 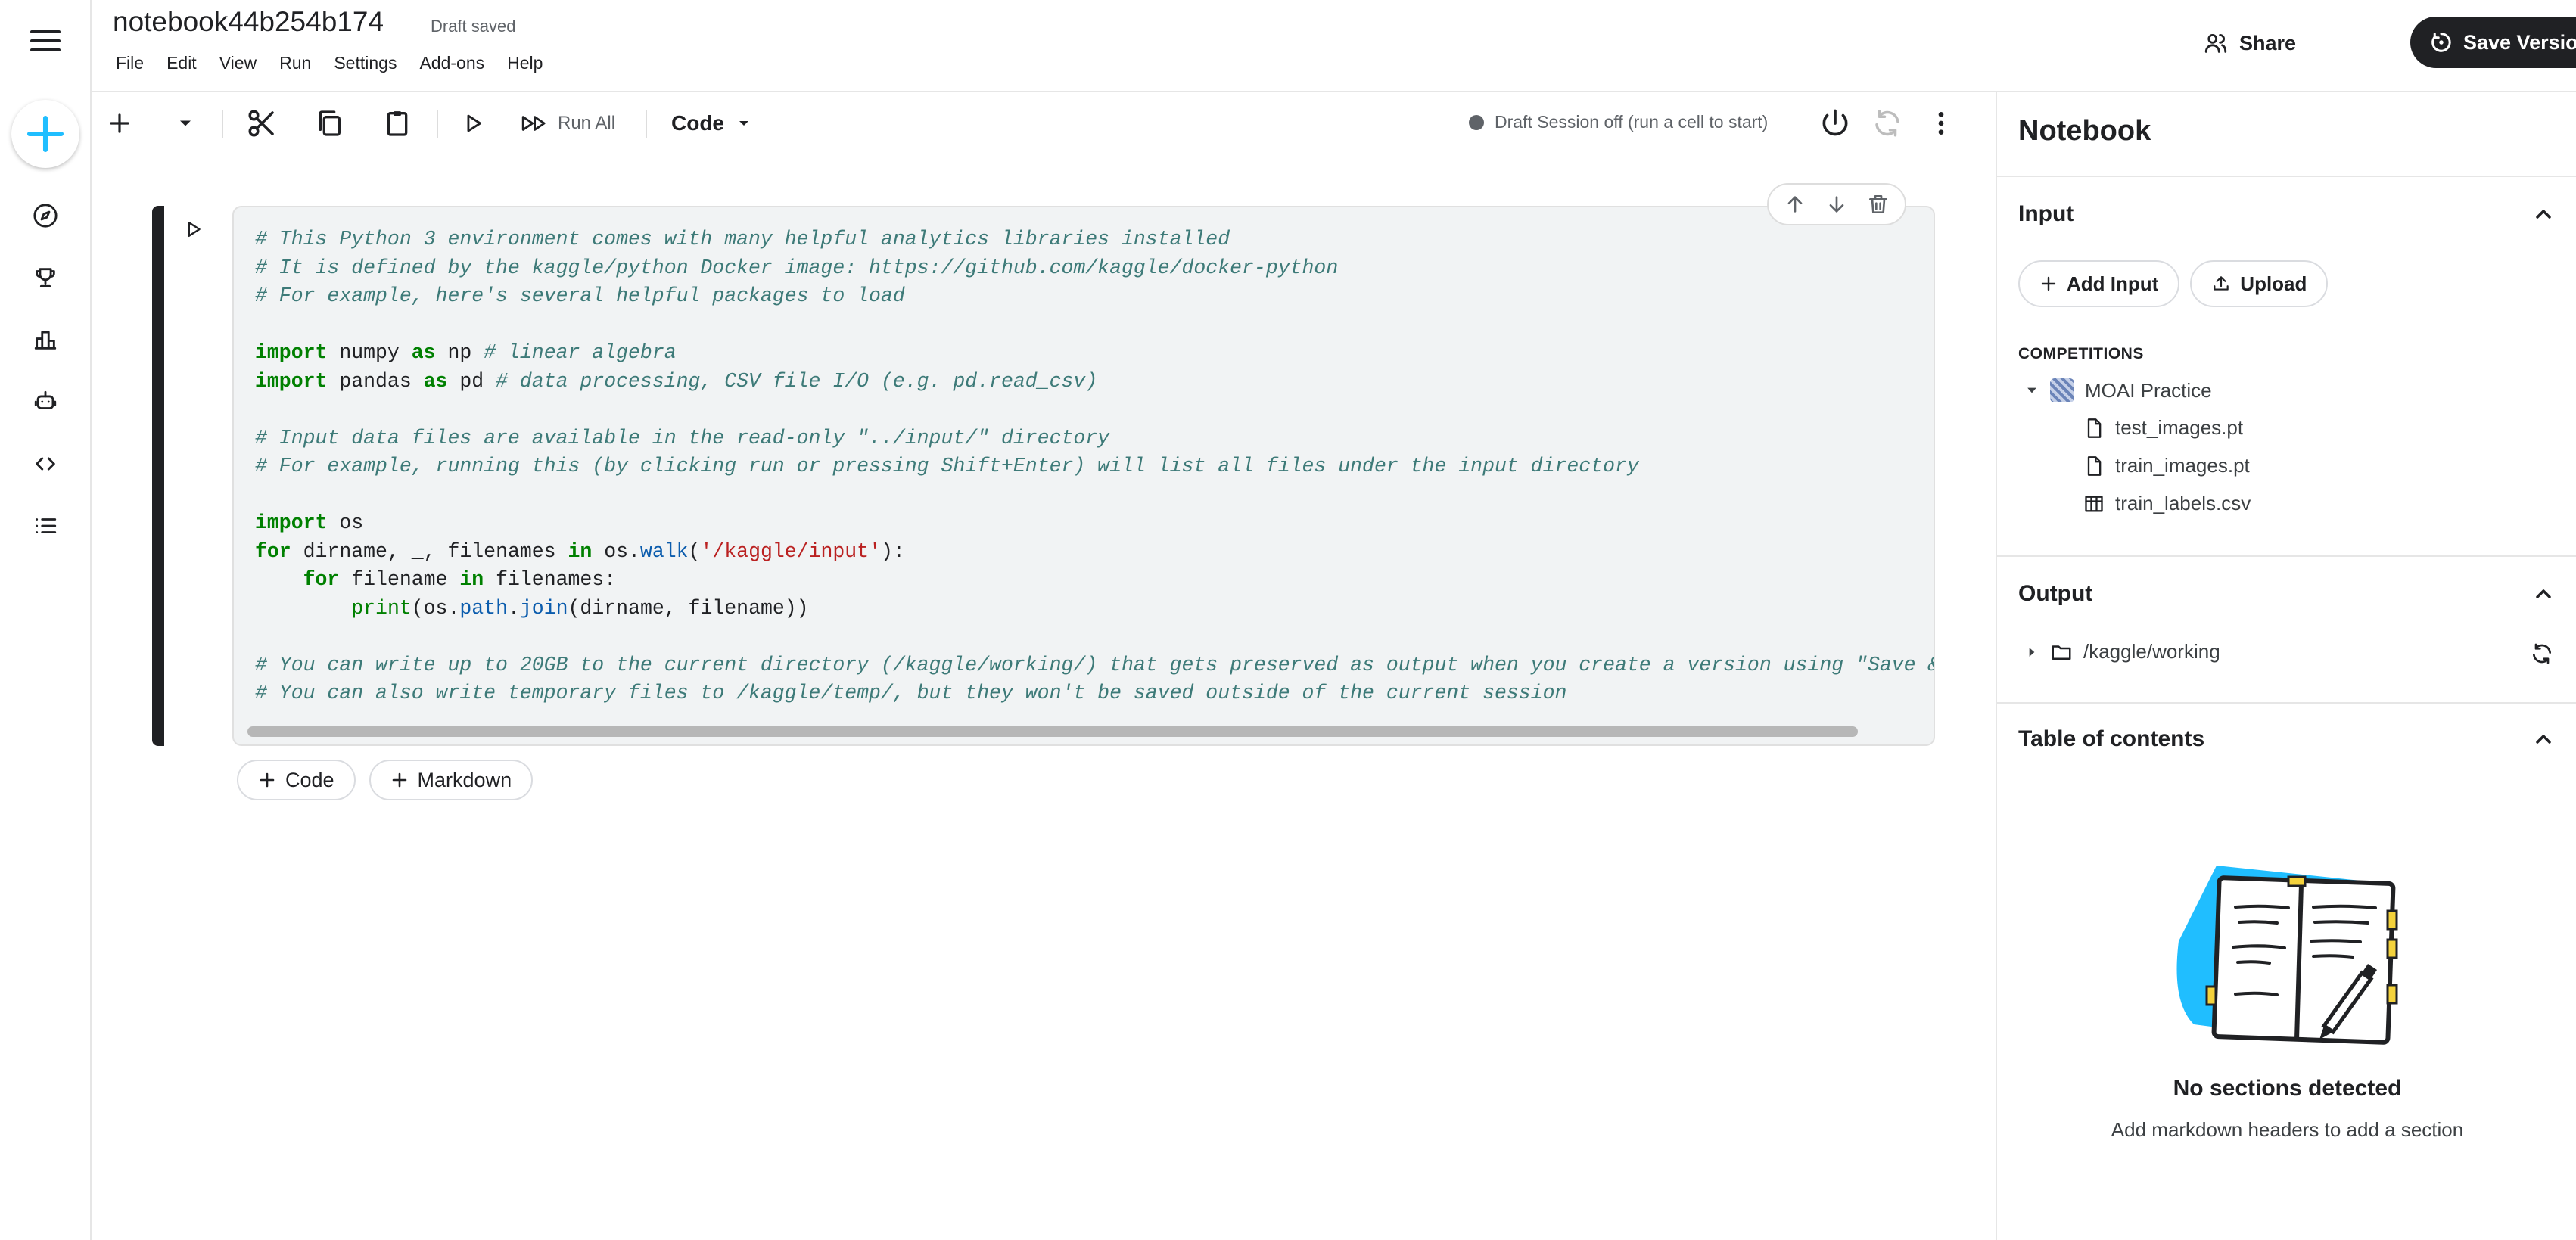 I want to click on add-markdown-cell-button: Markdown, so click(x=451, y=780).